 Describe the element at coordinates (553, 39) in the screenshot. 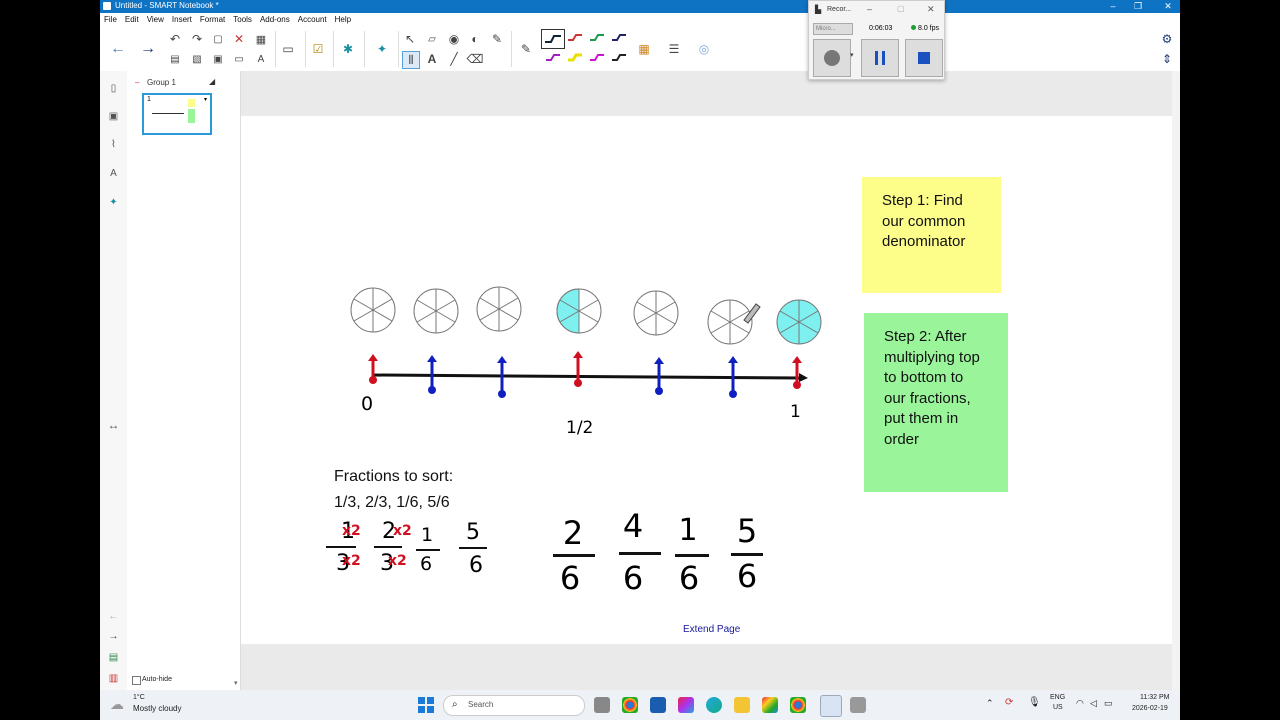

I see `pen-style-dark-selected` at that location.